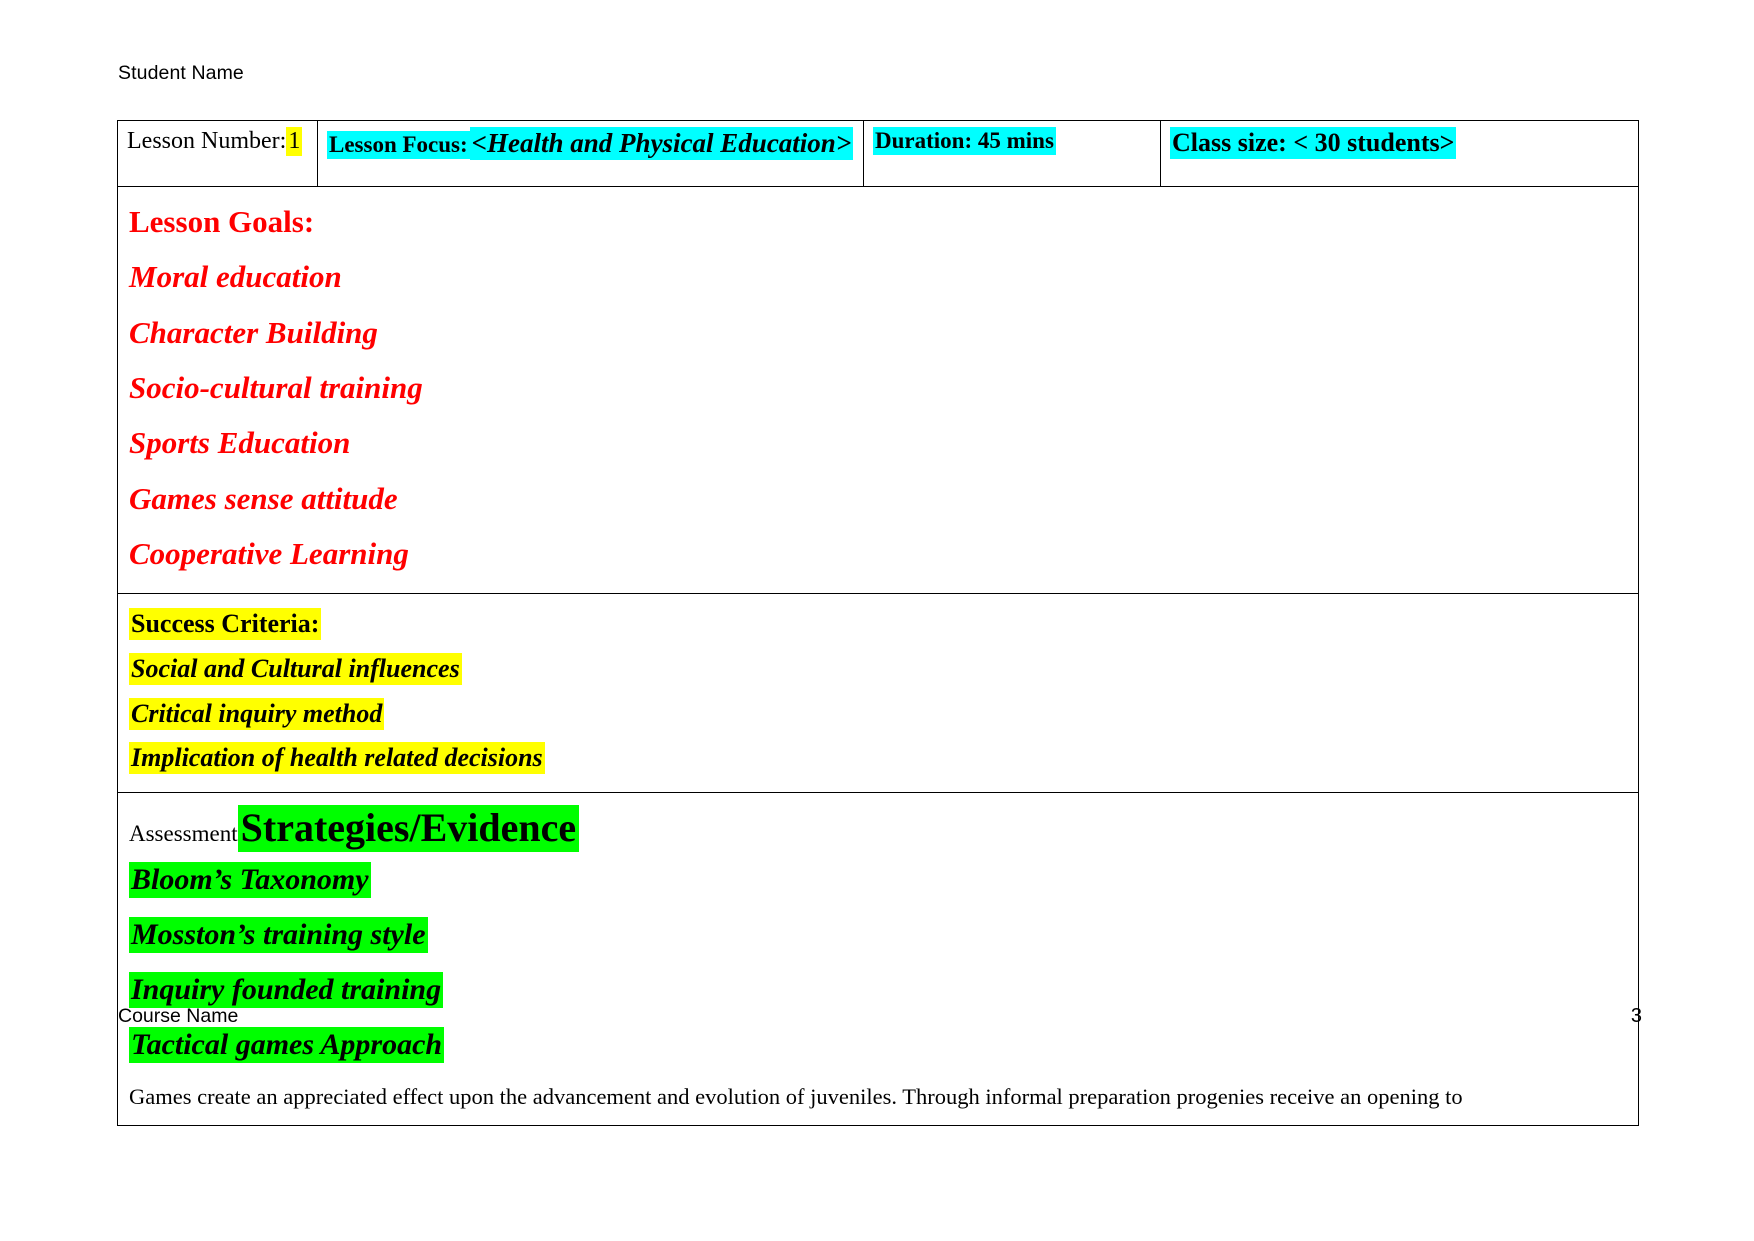 This screenshot has width=1754, height=1241. I want to click on assessment-strategy-item: Inquiry founded training, so click(876, 989).